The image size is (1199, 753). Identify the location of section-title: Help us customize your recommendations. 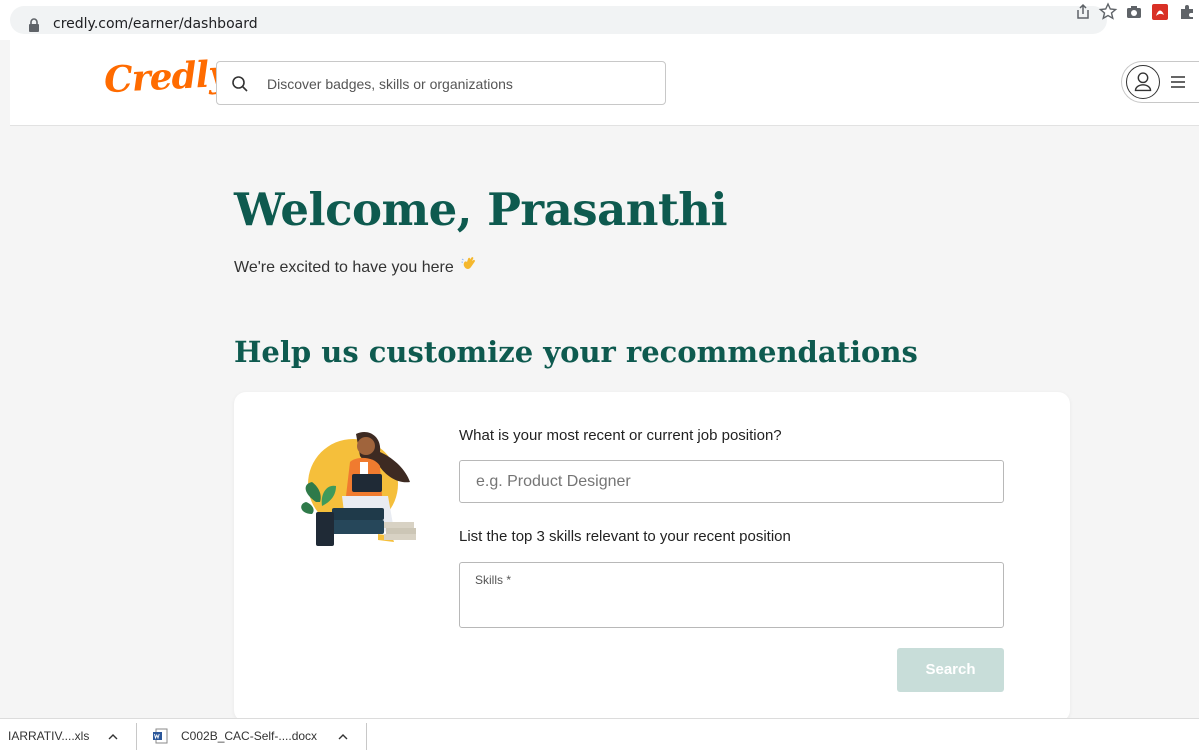
(576, 352).